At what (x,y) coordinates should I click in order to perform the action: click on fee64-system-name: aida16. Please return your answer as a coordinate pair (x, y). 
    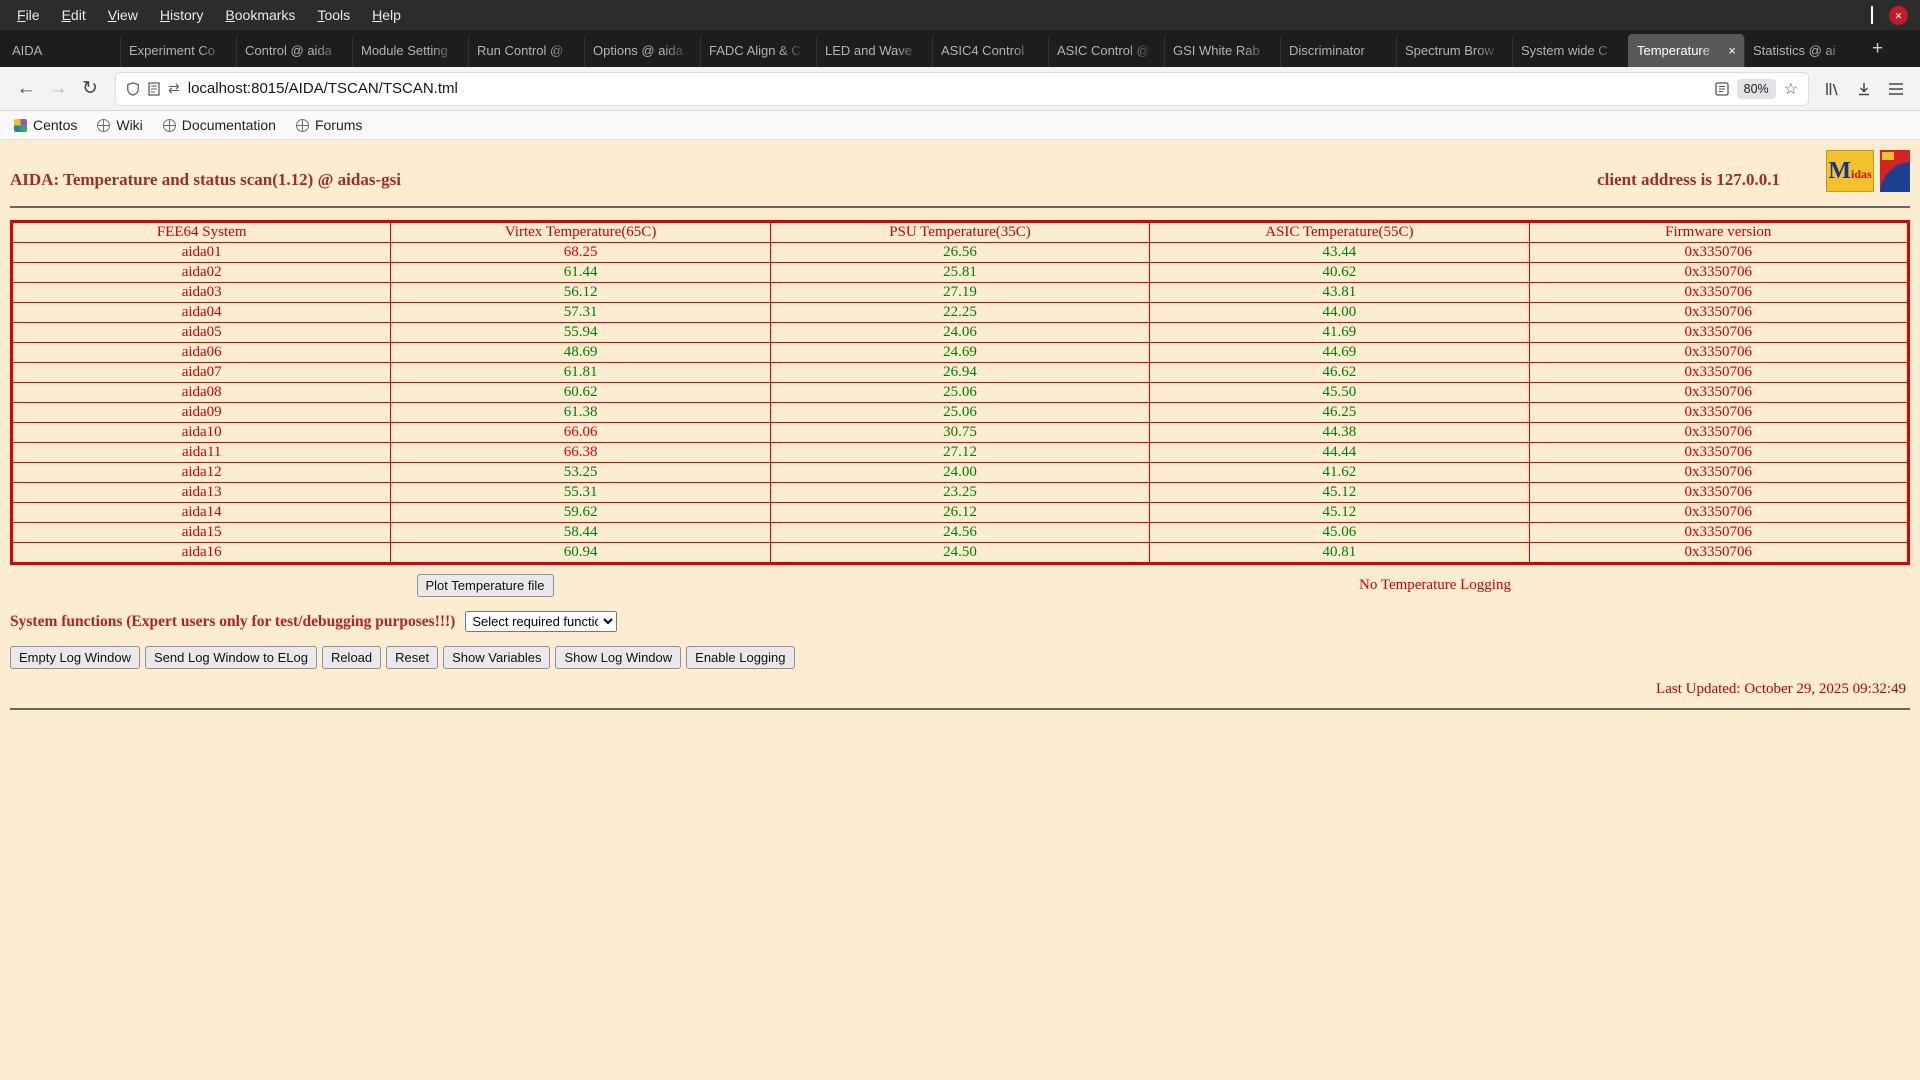
    Looking at the image, I should click on (201, 553).